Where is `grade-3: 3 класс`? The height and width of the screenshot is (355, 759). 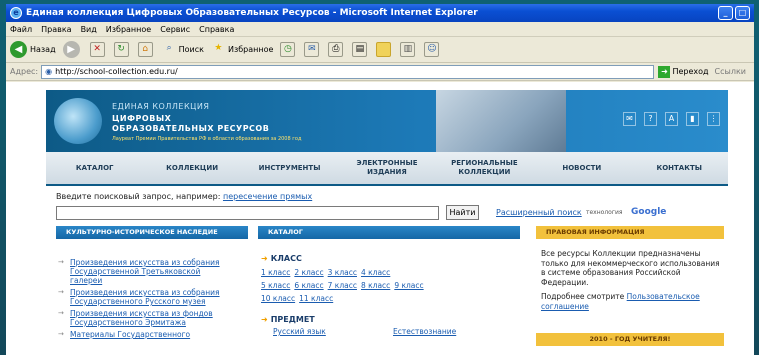 grade-3: 3 класс is located at coordinates (342, 272).